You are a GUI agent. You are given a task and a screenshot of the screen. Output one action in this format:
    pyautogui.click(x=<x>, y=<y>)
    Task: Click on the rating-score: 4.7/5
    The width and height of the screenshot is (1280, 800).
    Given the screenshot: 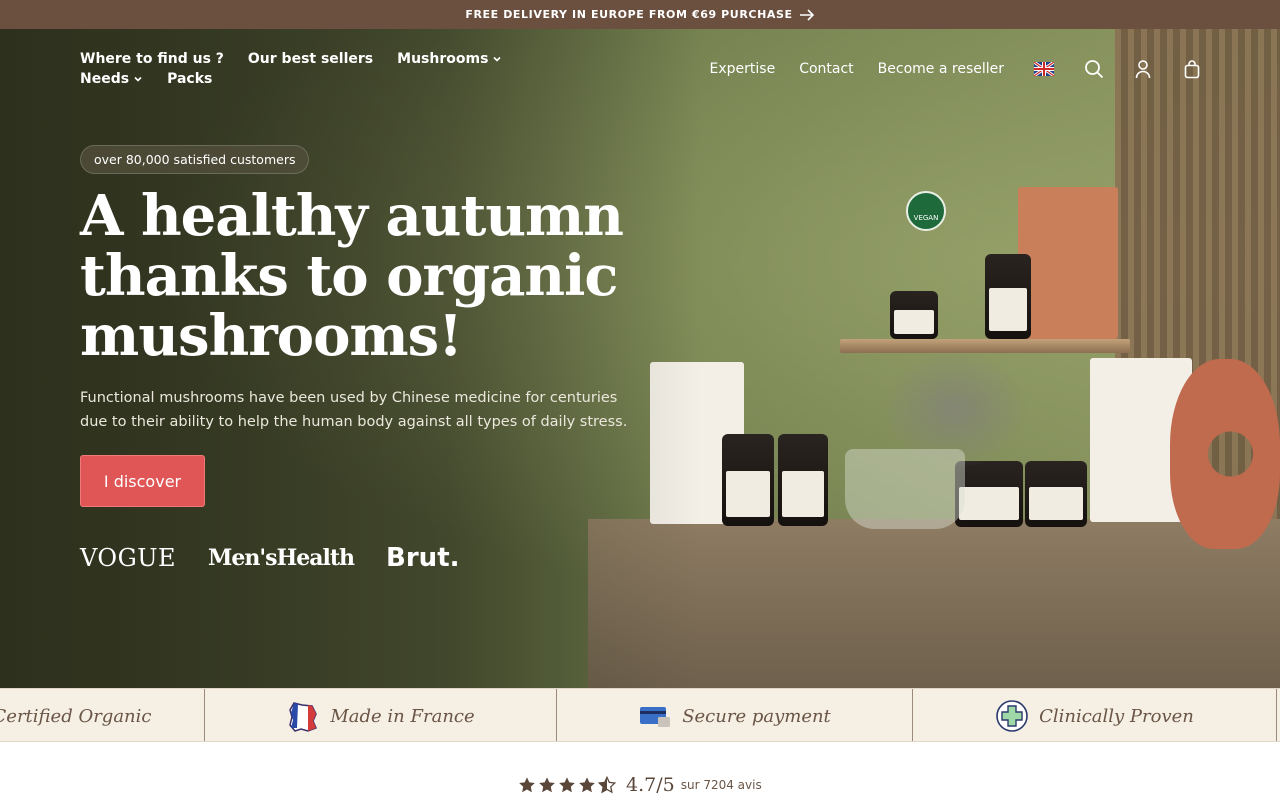 What is the action you would take?
    pyautogui.click(x=650, y=785)
    